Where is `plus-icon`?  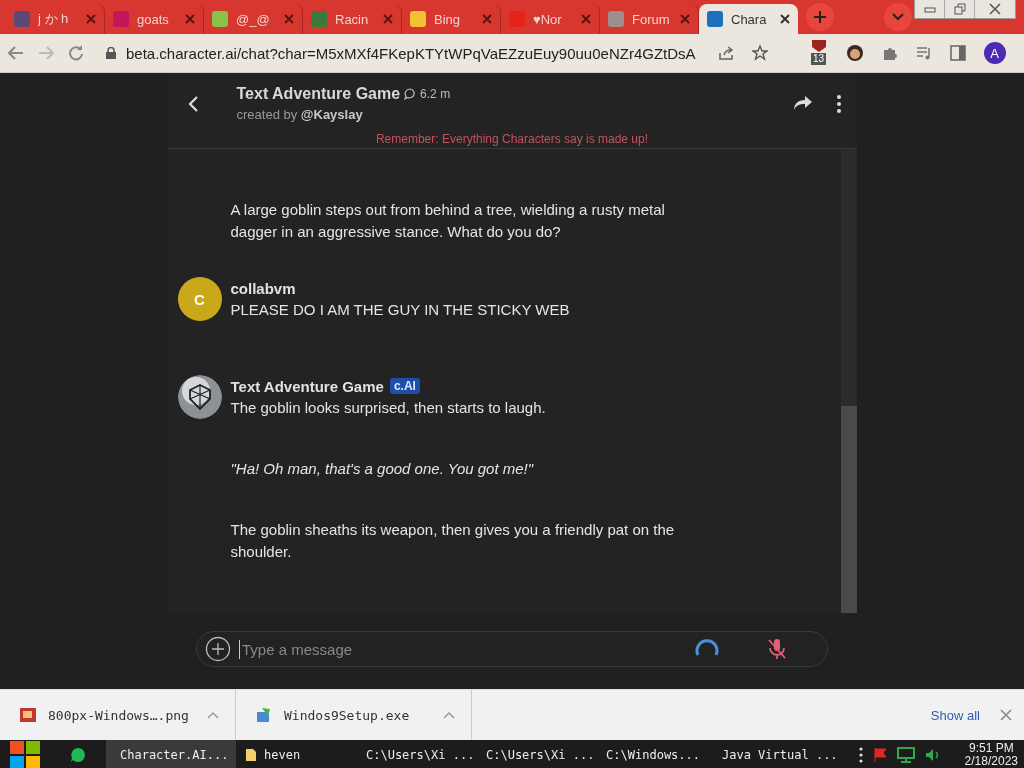
plus-icon is located at coordinates (820, 17).